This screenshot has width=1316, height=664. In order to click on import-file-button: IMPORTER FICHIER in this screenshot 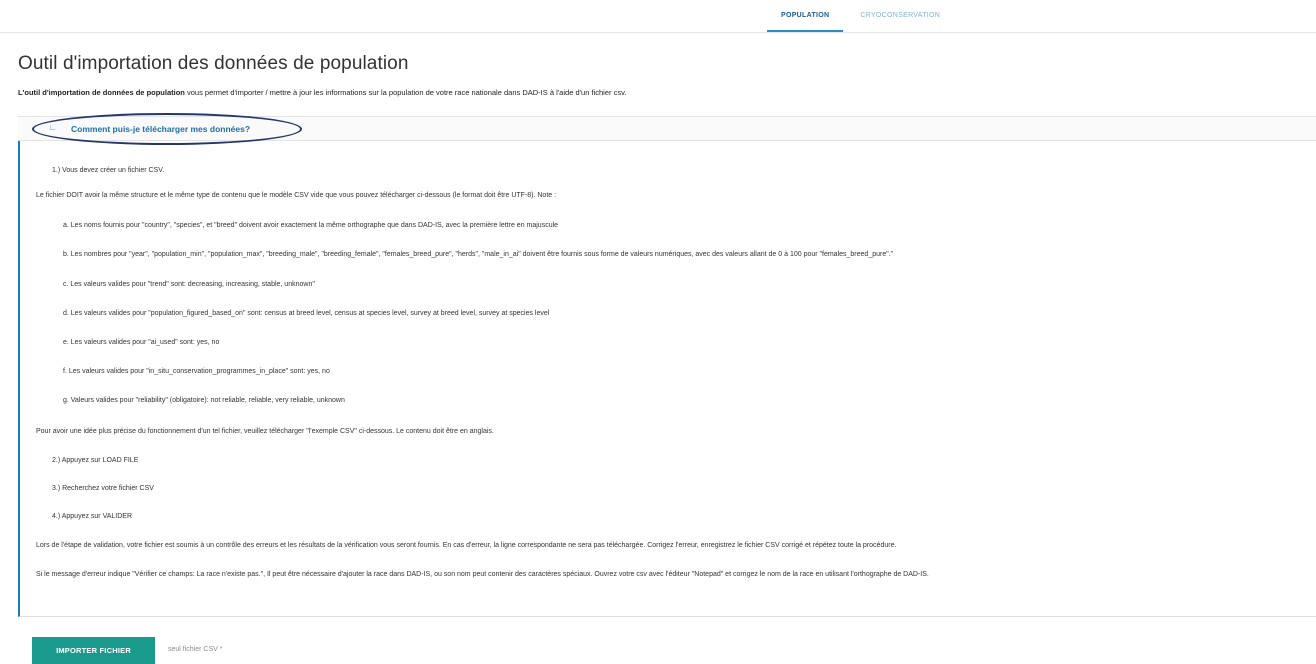, I will do `click(93, 650)`.